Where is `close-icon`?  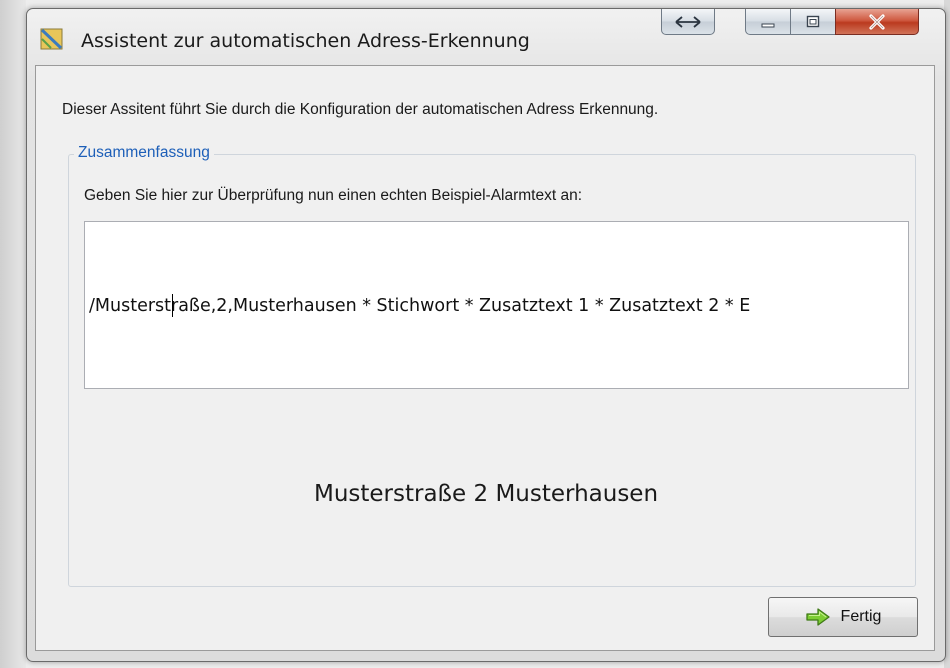 close-icon is located at coordinates (877, 21).